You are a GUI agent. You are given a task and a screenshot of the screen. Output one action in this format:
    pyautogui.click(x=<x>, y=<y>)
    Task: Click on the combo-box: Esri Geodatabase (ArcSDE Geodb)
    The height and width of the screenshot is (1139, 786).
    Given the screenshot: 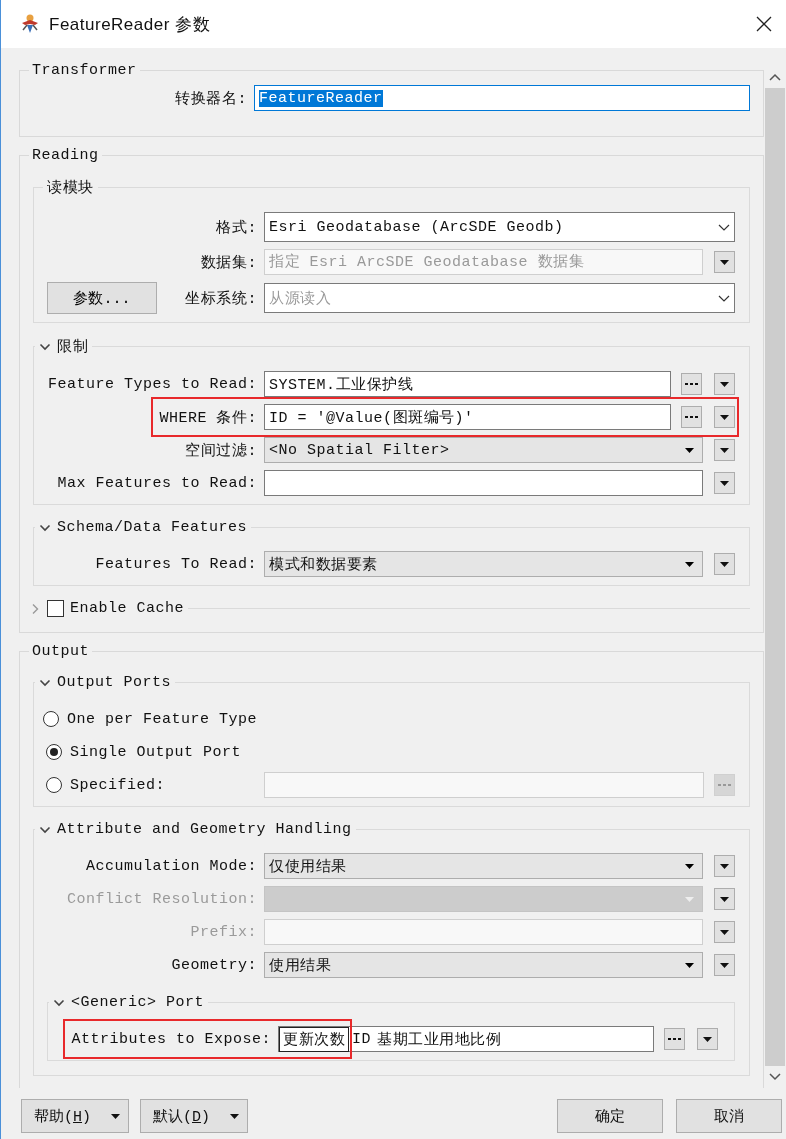 What is the action you would take?
    pyautogui.click(x=499, y=227)
    